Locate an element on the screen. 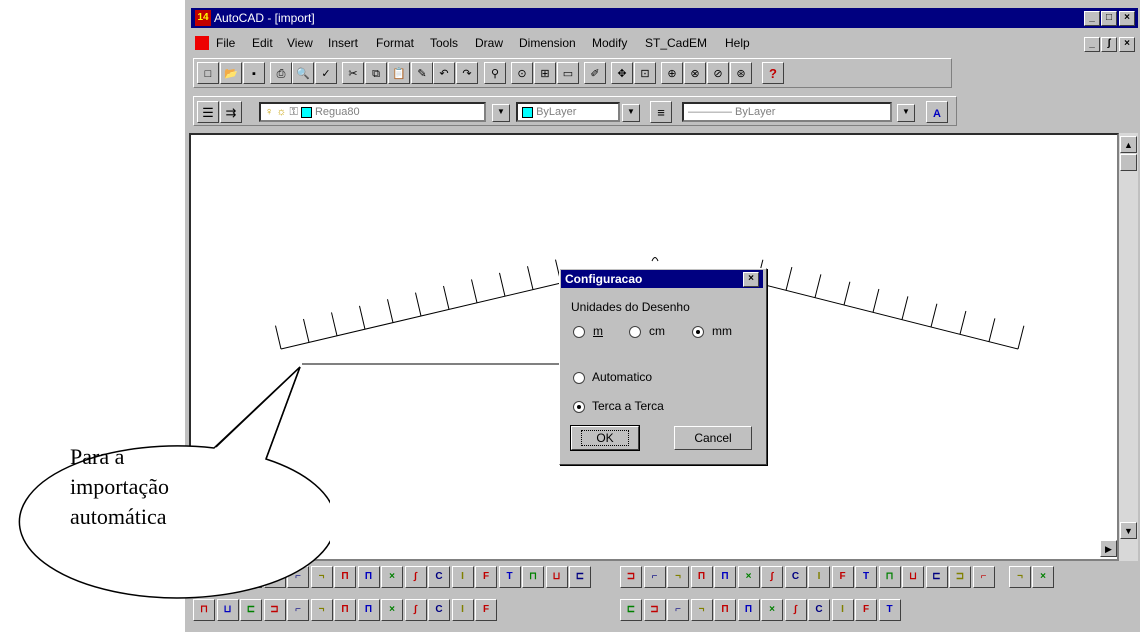 The width and height of the screenshot is (1140, 632). make-layer-current-icon: ⇉ is located at coordinates (231, 112).